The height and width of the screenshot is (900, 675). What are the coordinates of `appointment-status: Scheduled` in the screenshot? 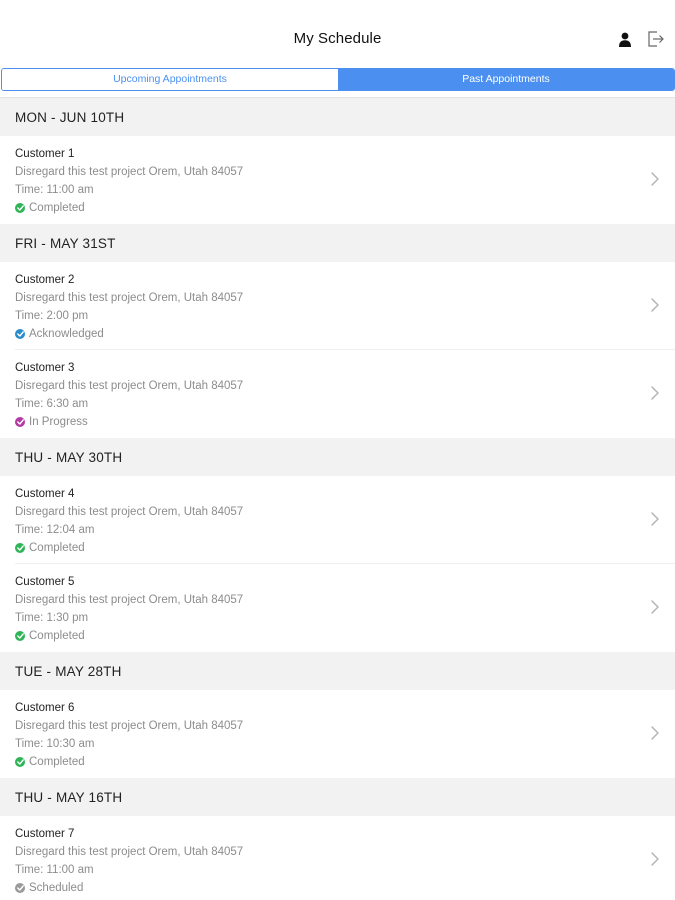 It's located at (345, 888).